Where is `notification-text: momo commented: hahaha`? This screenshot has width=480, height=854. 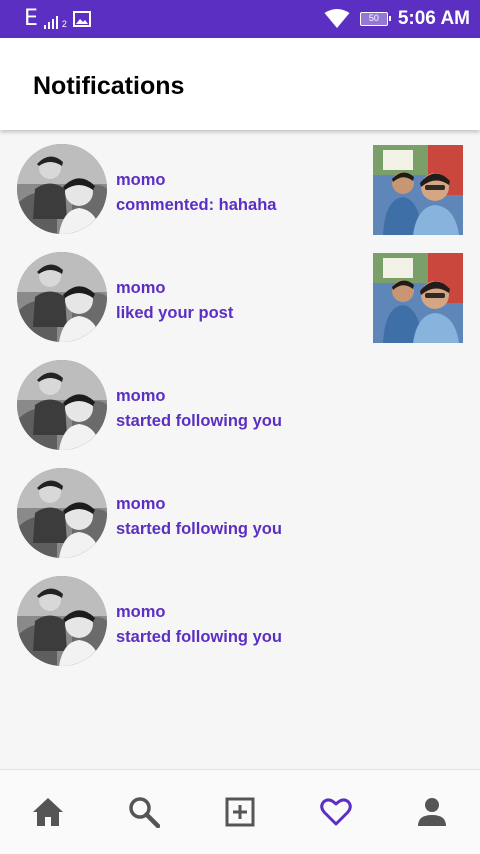 notification-text: momo commented: hahaha is located at coordinates (196, 193).